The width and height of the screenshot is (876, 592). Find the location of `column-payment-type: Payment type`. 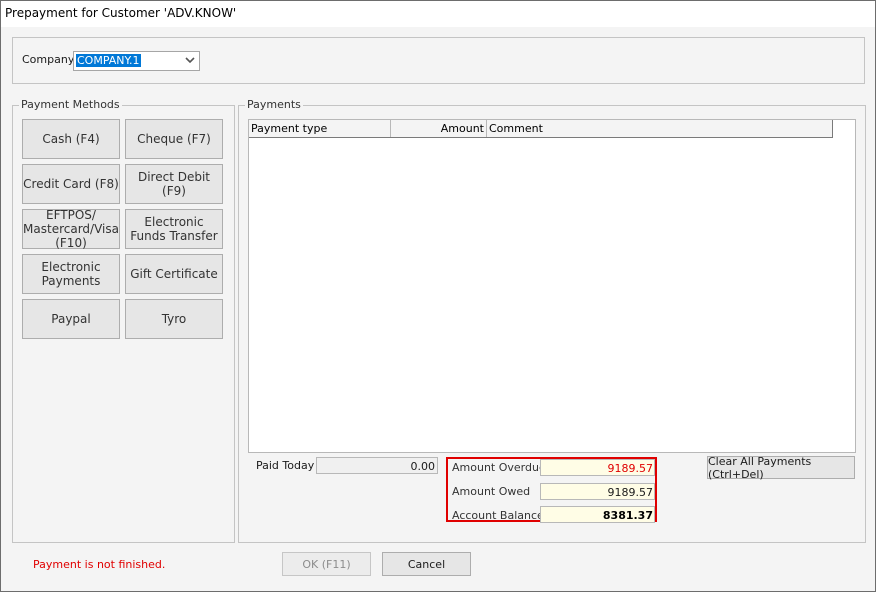

column-payment-type: Payment type is located at coordinates (320, 128).